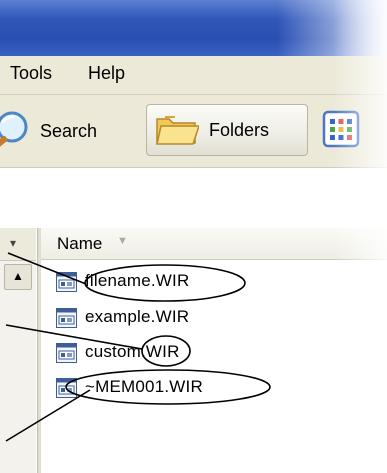 The height and width of the screenshot is (473, 387). I want to click on folder-pane-header: ▾, so click(18, 244).